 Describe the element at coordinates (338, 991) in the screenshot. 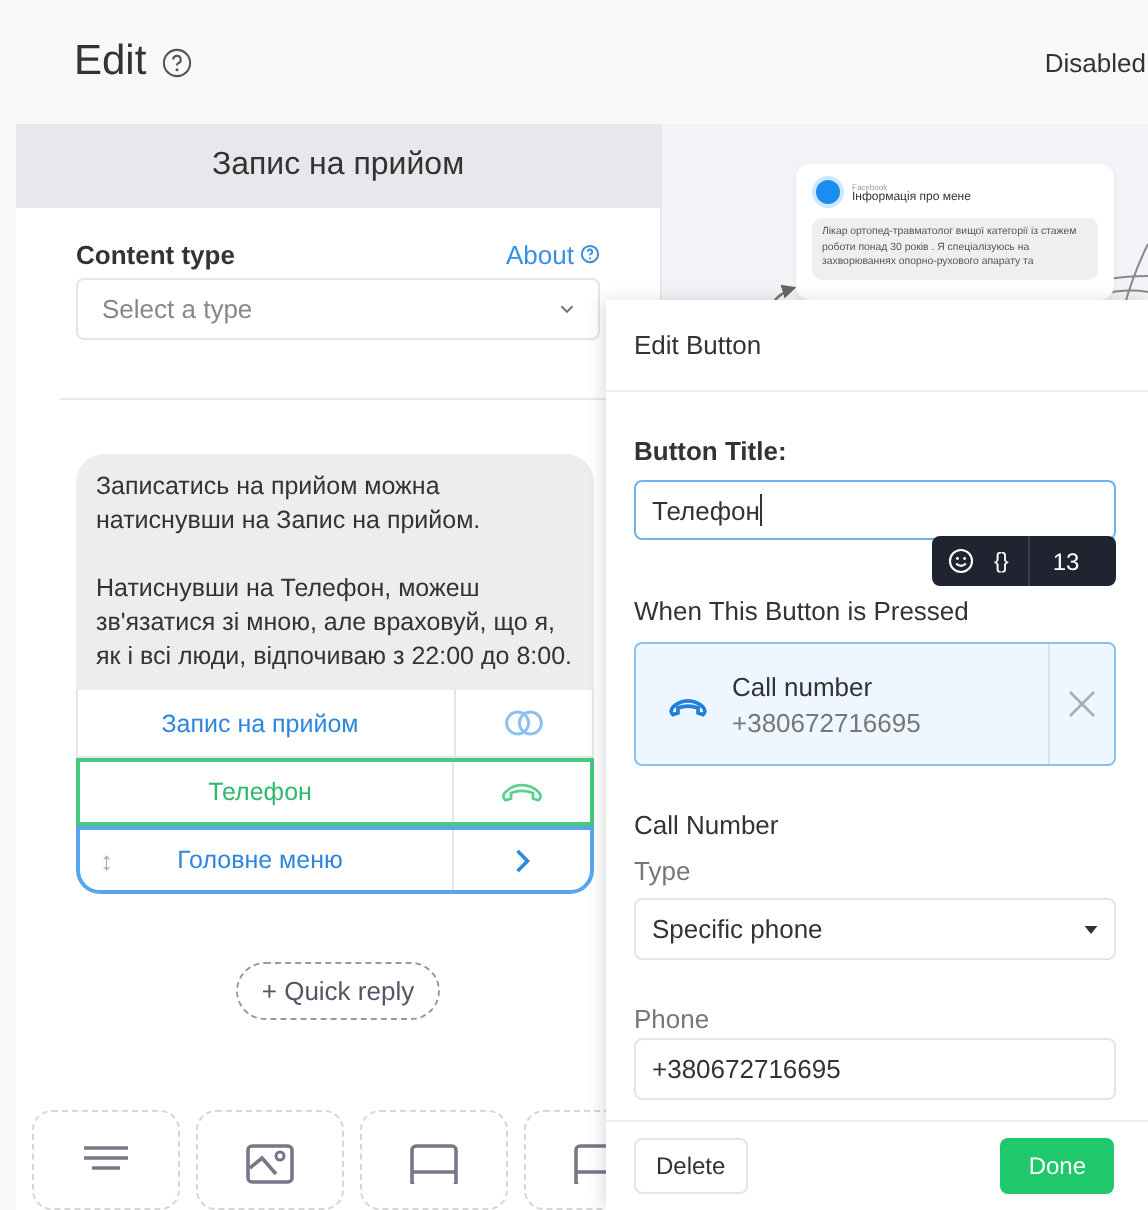

I see `quick-reply-button: + Quick reply` at that location.